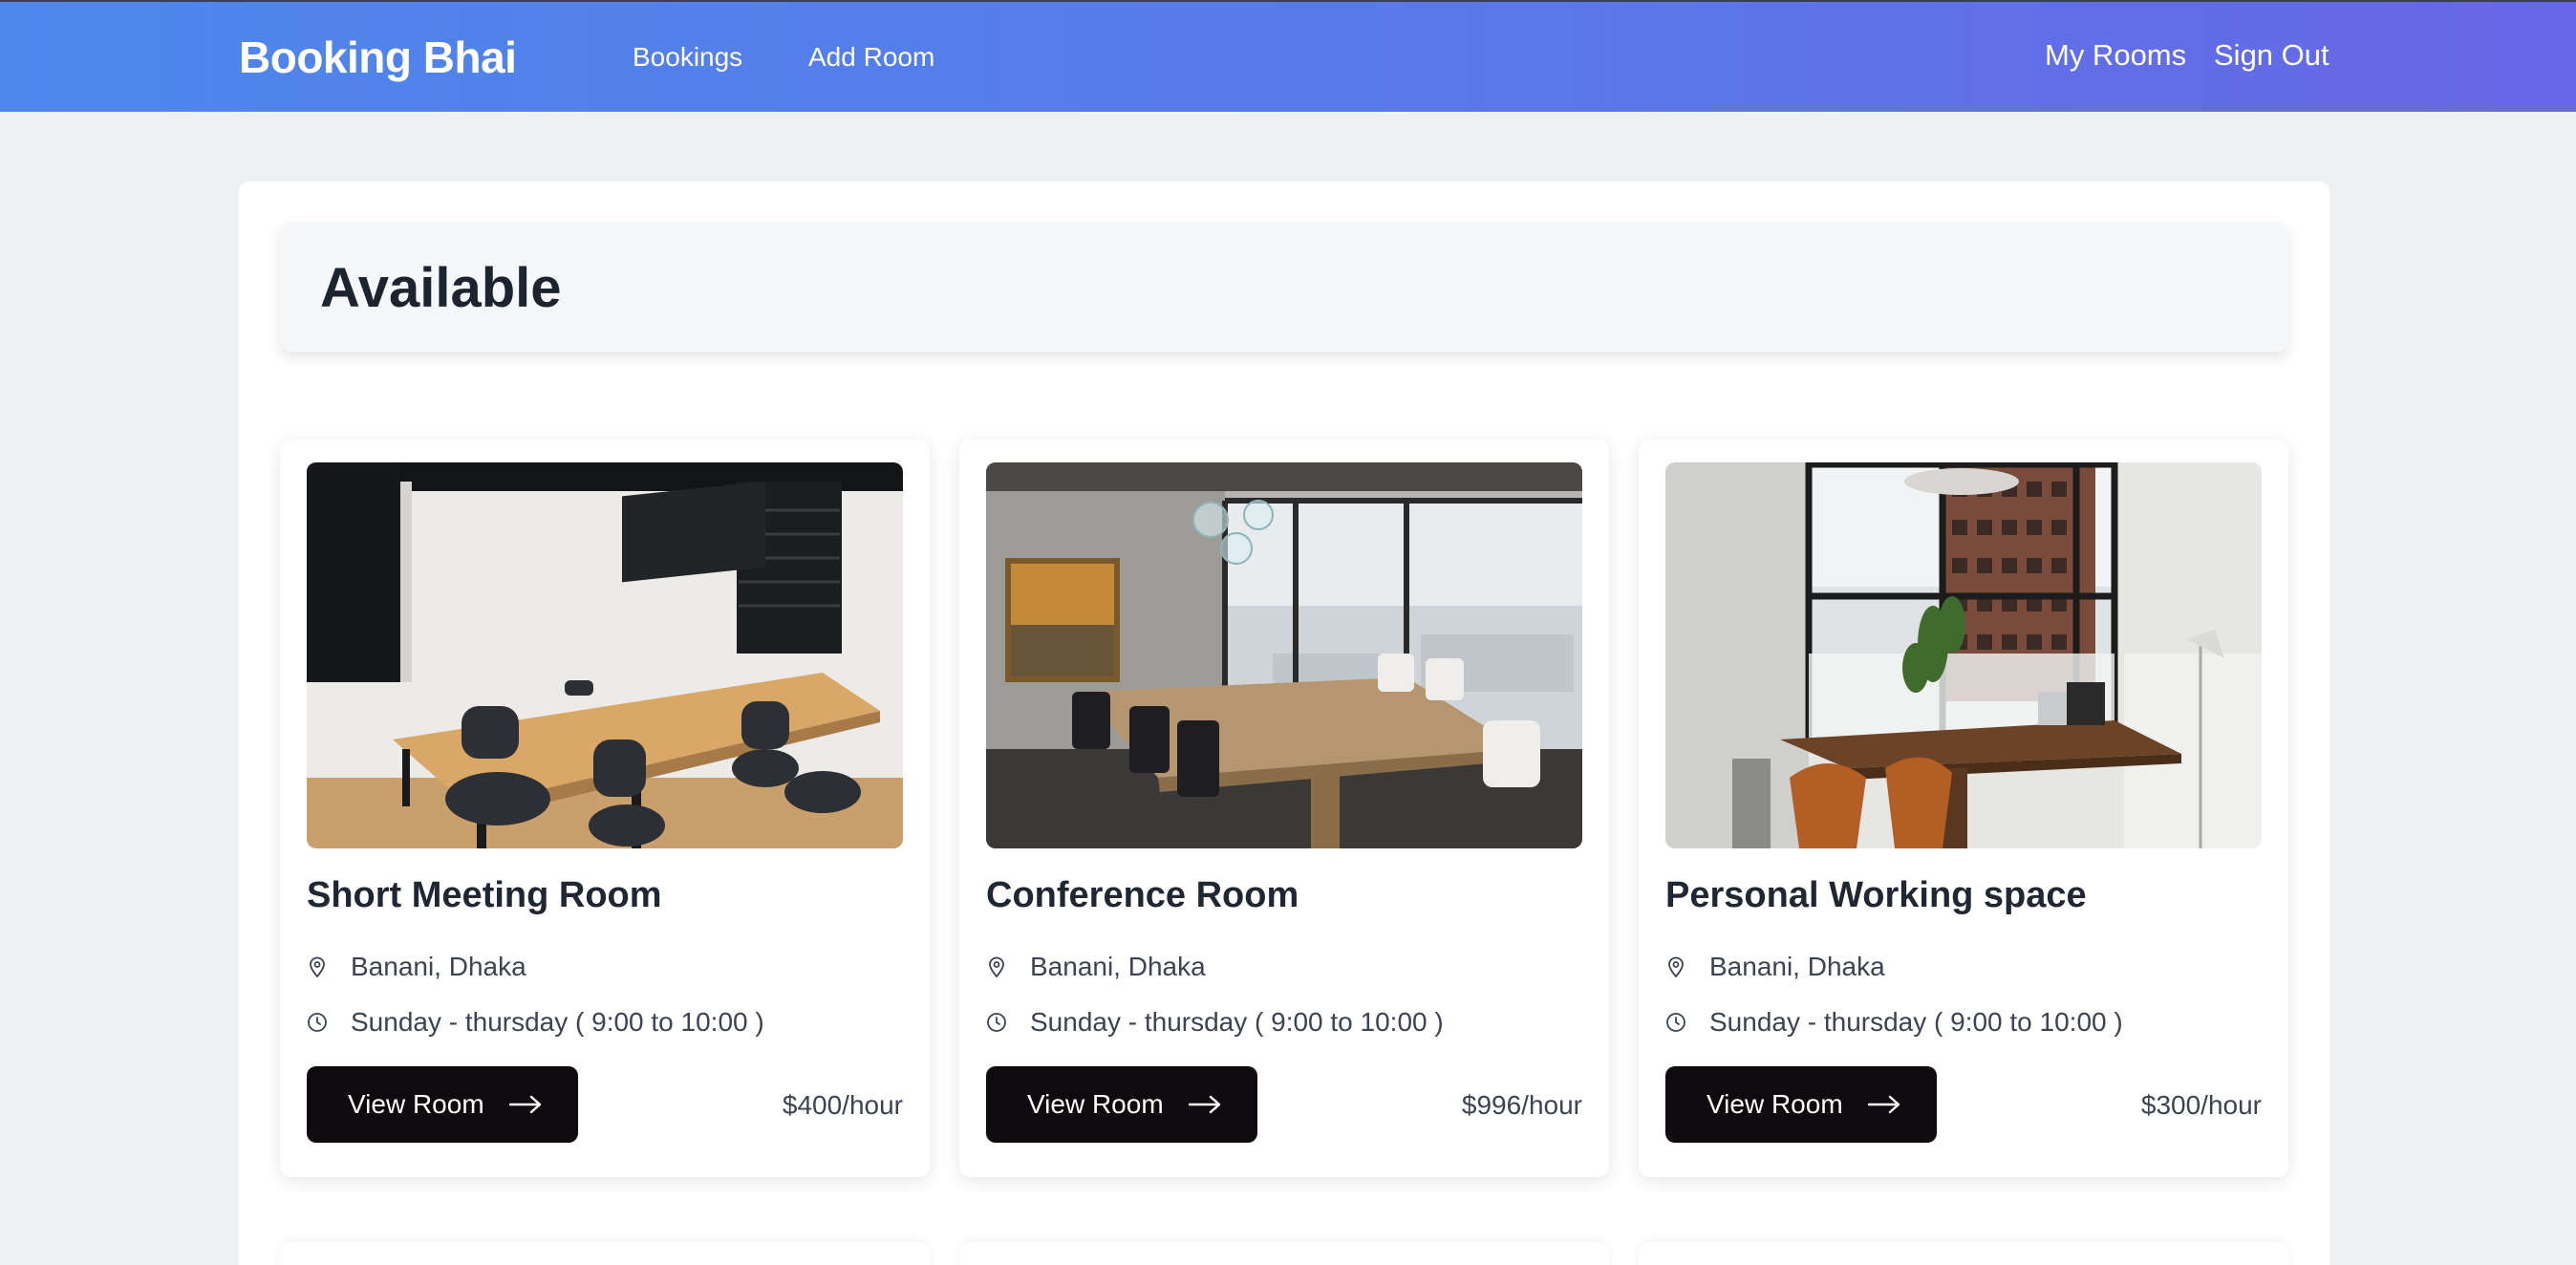 Image resolution: width=2576 pixels, height=1265 pixels. Describe the element at coordinates (2271, 55) in the screenshot. I see `nav-link-sign-out: Sign Out` at that location.